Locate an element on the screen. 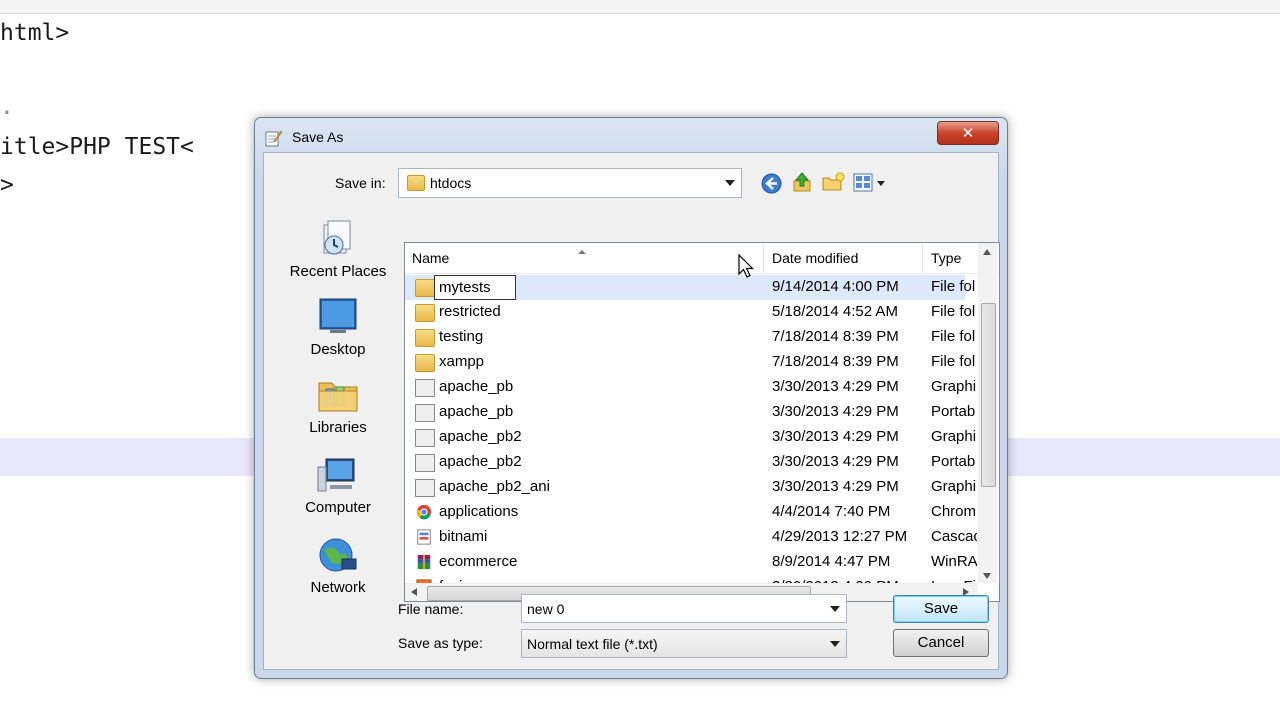 The image size is (1280, 720). place-desktop: Desktop is located at coordinates (338, 327).